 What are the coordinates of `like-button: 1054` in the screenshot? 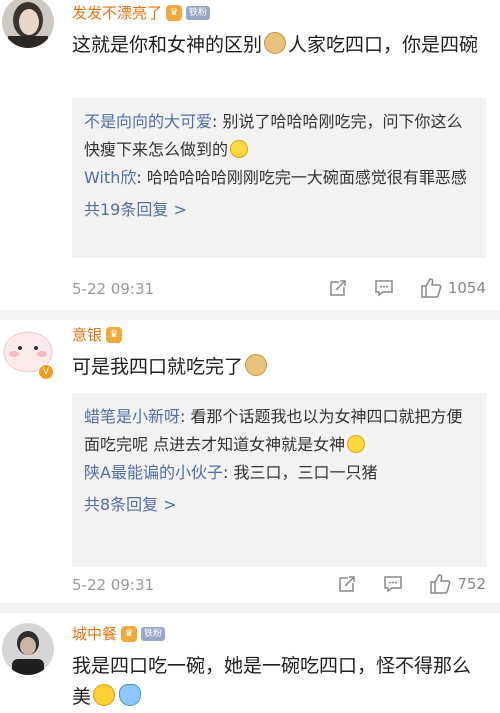 It's located at (453, 288).